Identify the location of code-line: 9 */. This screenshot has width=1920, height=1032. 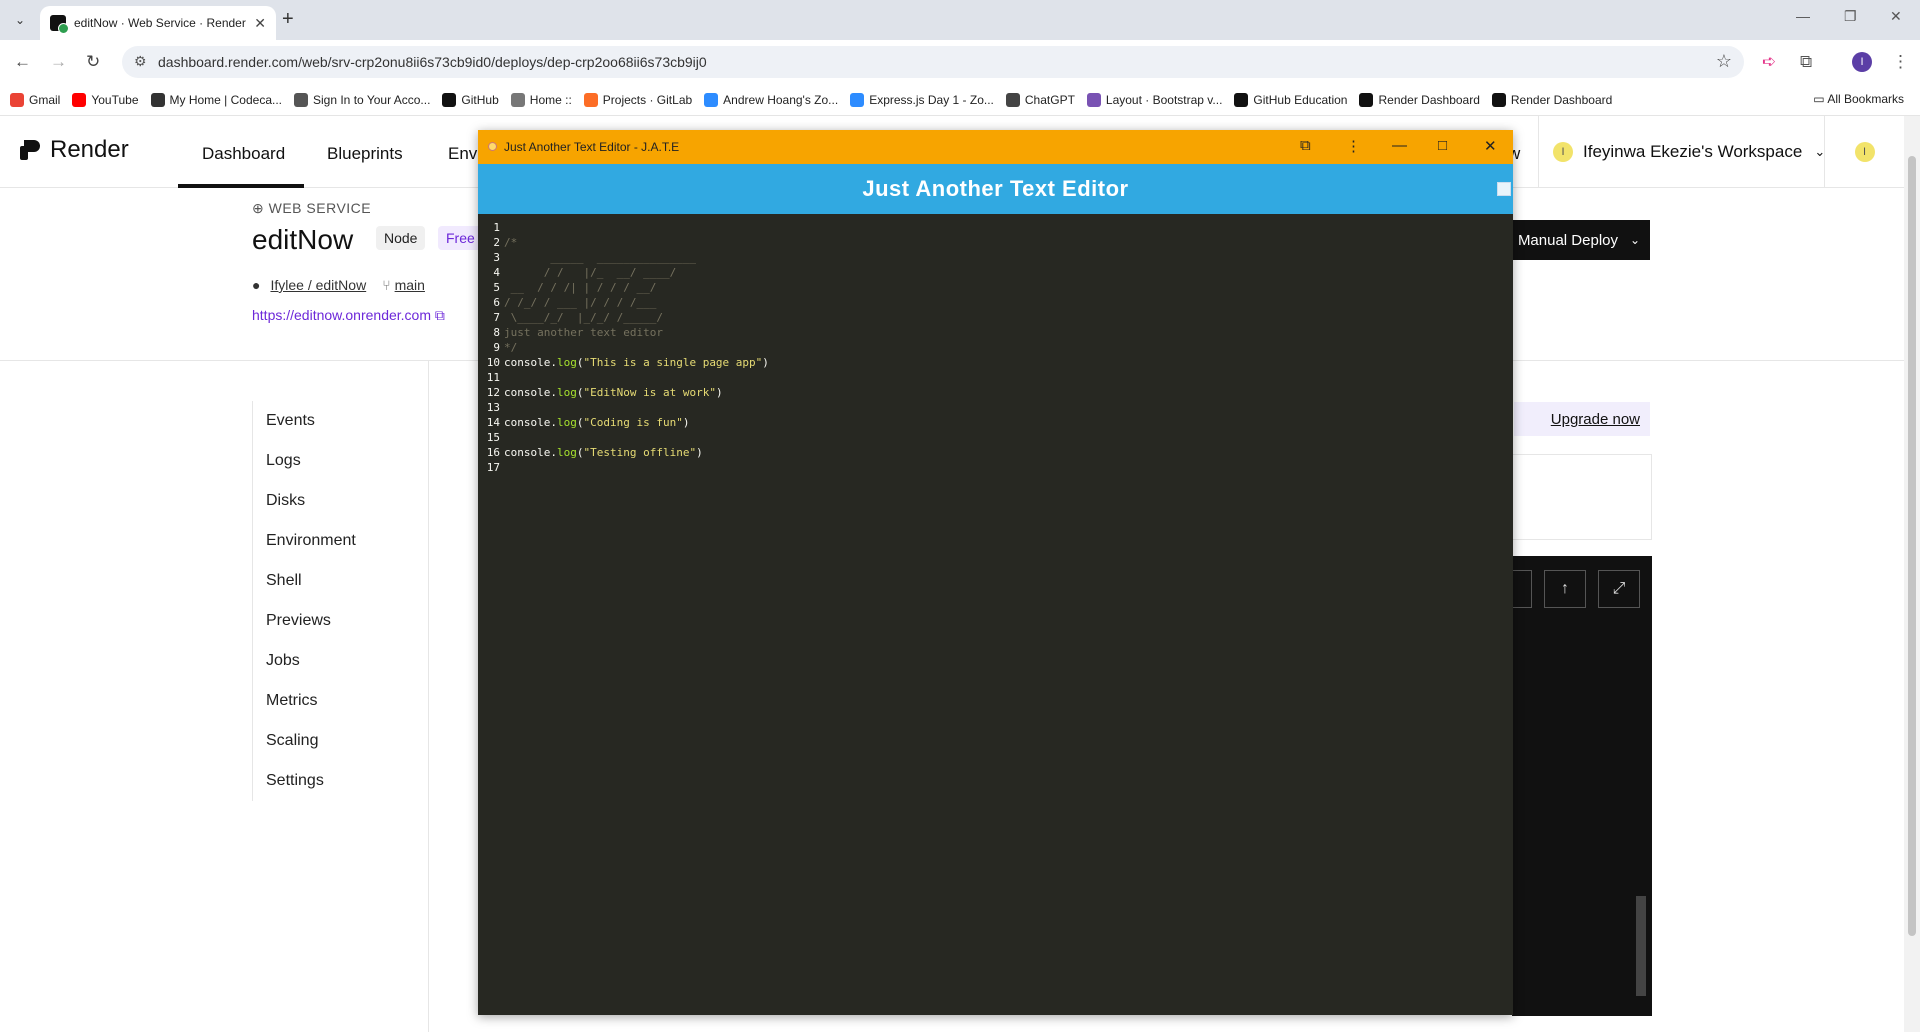
(995, 347).